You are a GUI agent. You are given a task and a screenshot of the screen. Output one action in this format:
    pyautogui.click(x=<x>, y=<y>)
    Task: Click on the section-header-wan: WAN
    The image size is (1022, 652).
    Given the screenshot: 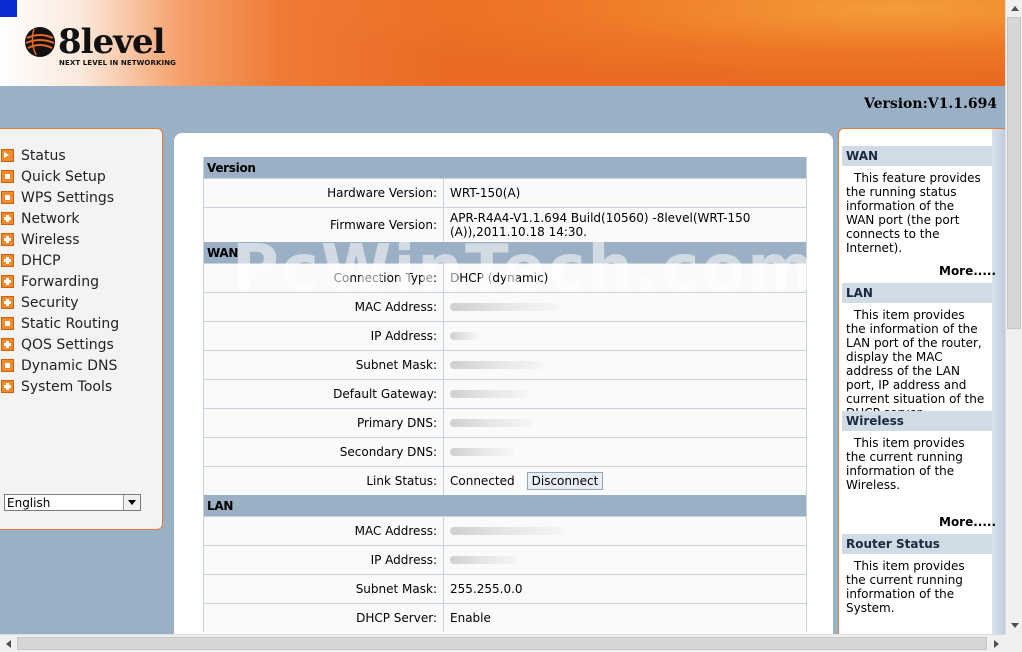 What is the action you would take?
    pyautogui.click(x=505, y=252)
    